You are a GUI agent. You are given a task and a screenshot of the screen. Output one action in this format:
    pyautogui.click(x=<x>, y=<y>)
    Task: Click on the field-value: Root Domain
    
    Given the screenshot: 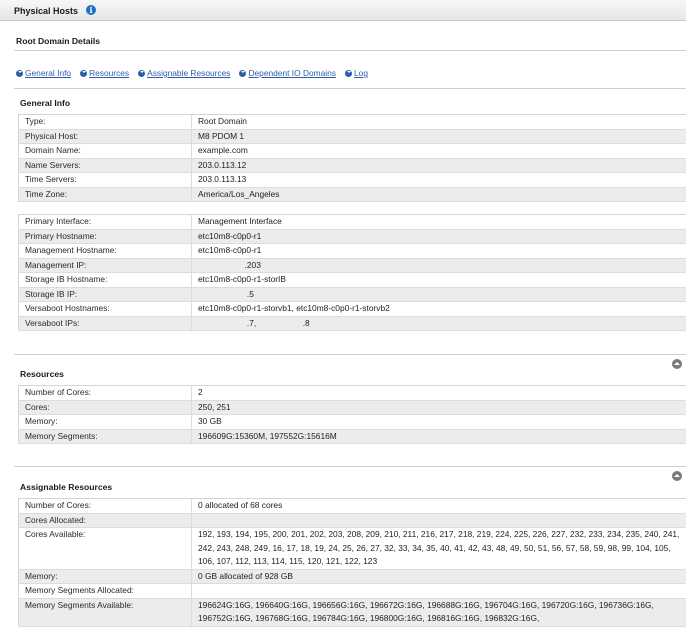 What is the action you would take?
    pyautogui.click(x=439, y=122)
    